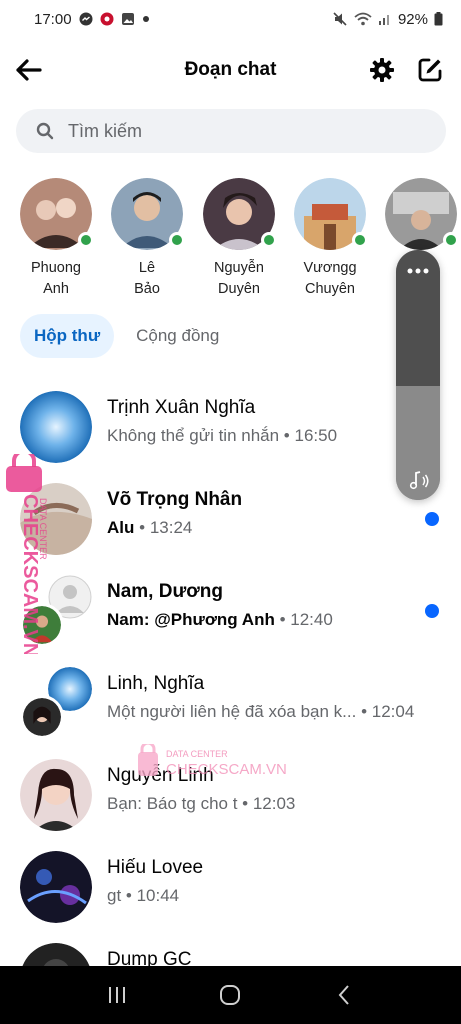 This screenshot has height=1024, width=461. I want to click on active-contact: Lê Bảo, so click(147, 239).